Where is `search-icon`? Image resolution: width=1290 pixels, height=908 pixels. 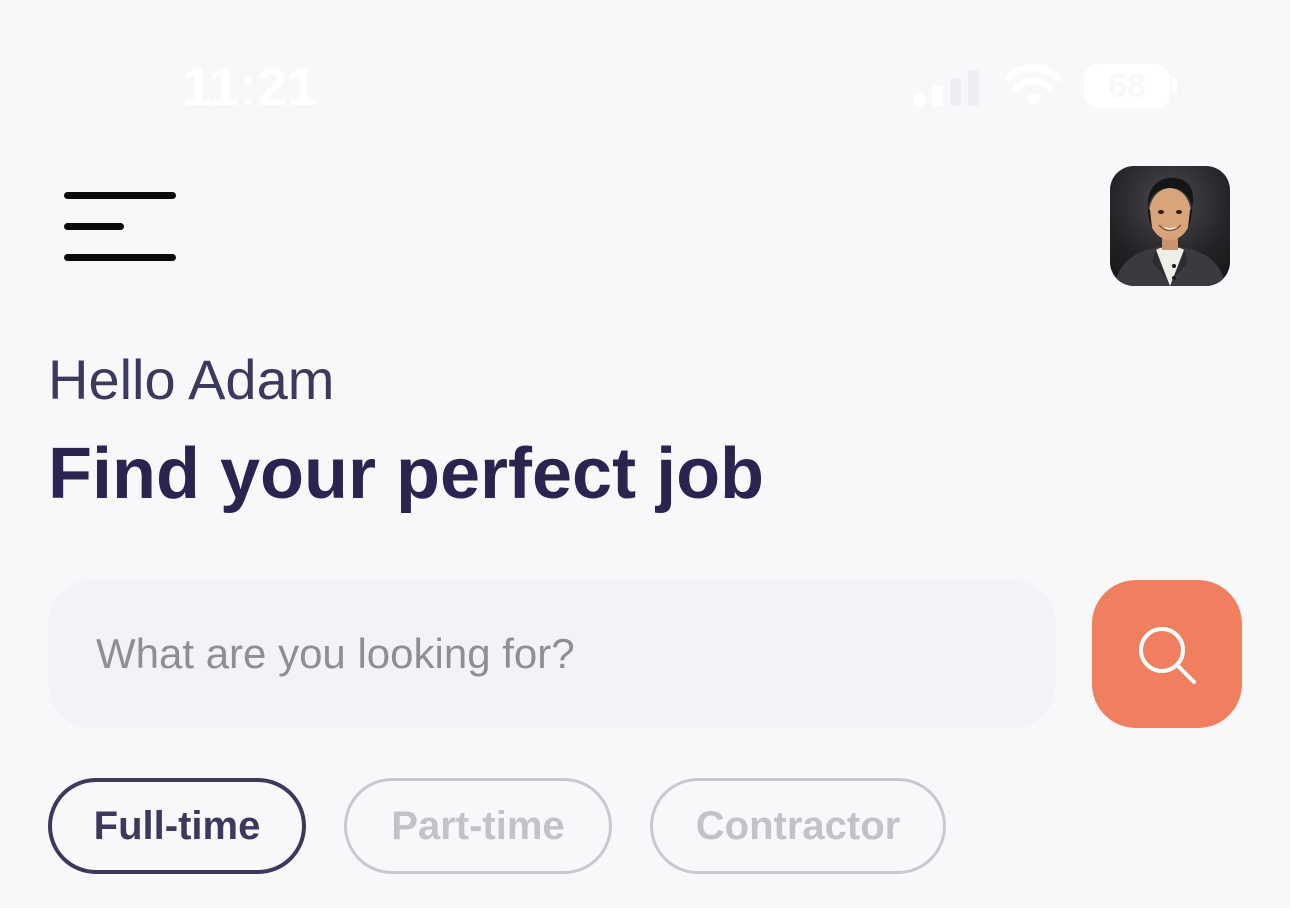 search-icon is located at coordinates (1167, 655).